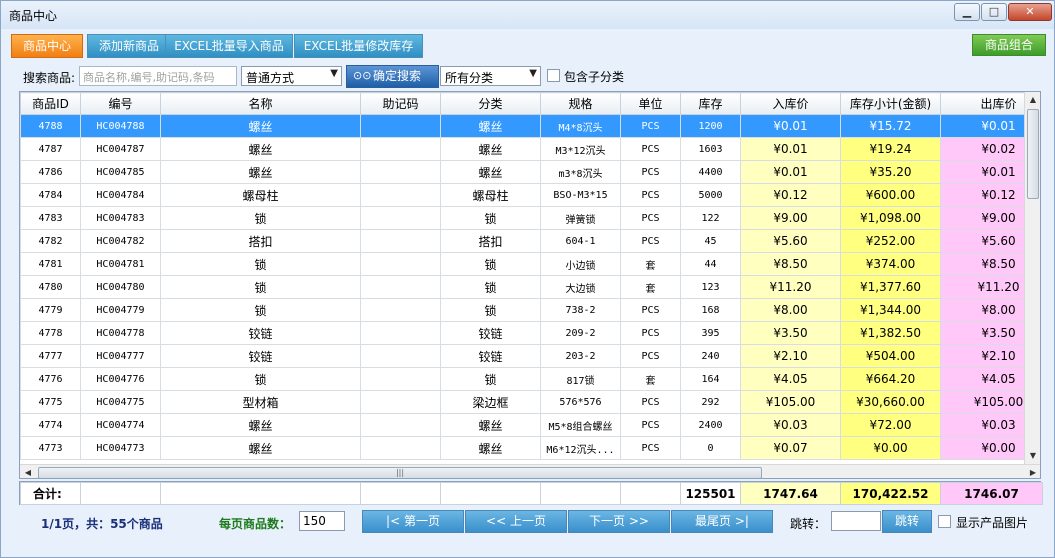  Describe the element at coordinates (50, 103) in the screenshot. I see `col-header-id: 商品ID` at that location.